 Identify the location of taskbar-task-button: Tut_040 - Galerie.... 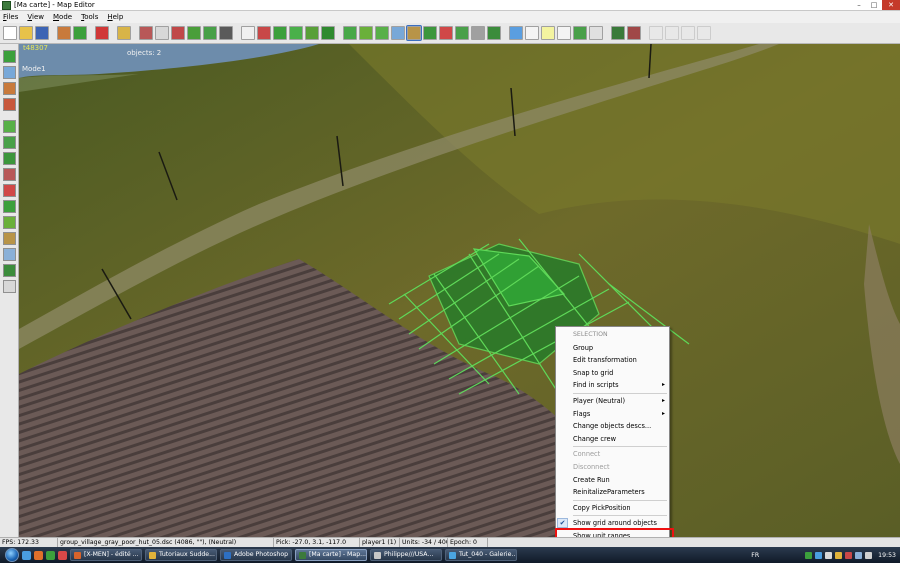
(481, 555).